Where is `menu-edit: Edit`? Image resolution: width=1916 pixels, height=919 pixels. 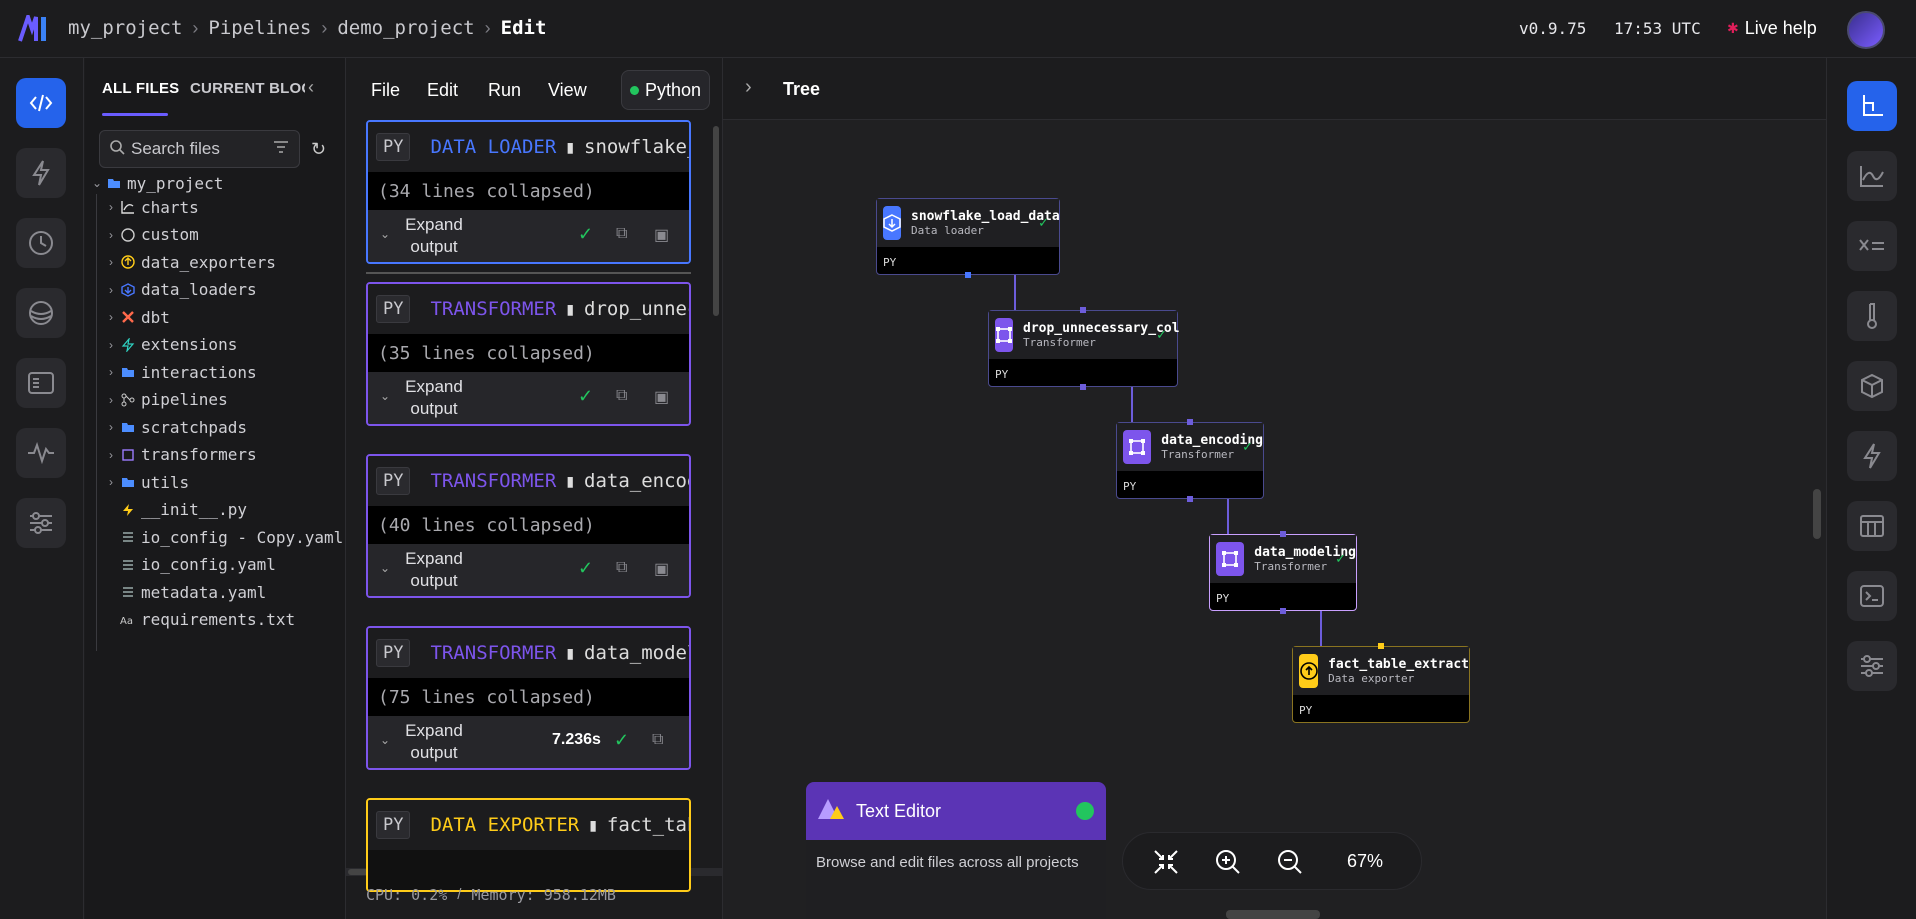 menu-edit: Edit is located at coordinates (442, 90).